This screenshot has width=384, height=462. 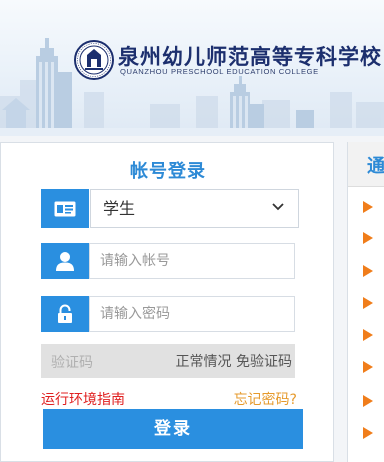 I want to click on account-input: 请输入帐号, so click(x=192, y=261).